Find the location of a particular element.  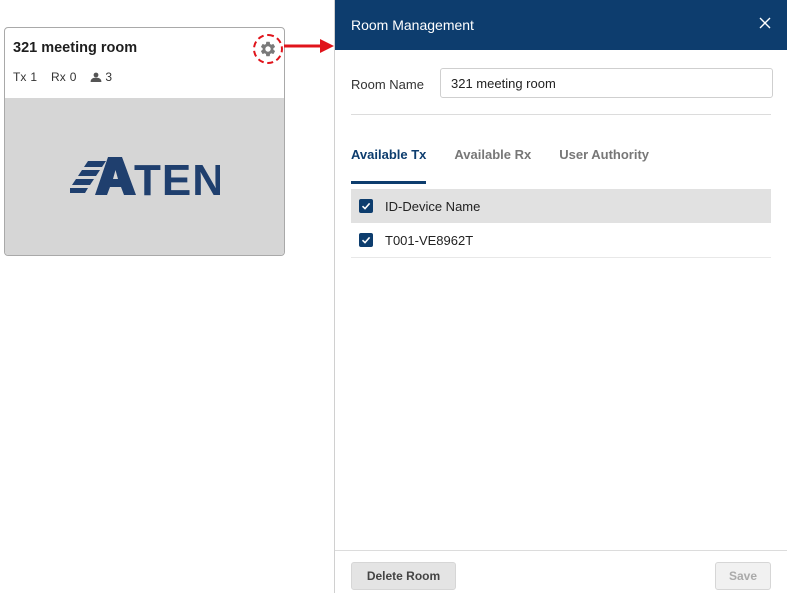

room-name-input is located at coordinates (606, 83).